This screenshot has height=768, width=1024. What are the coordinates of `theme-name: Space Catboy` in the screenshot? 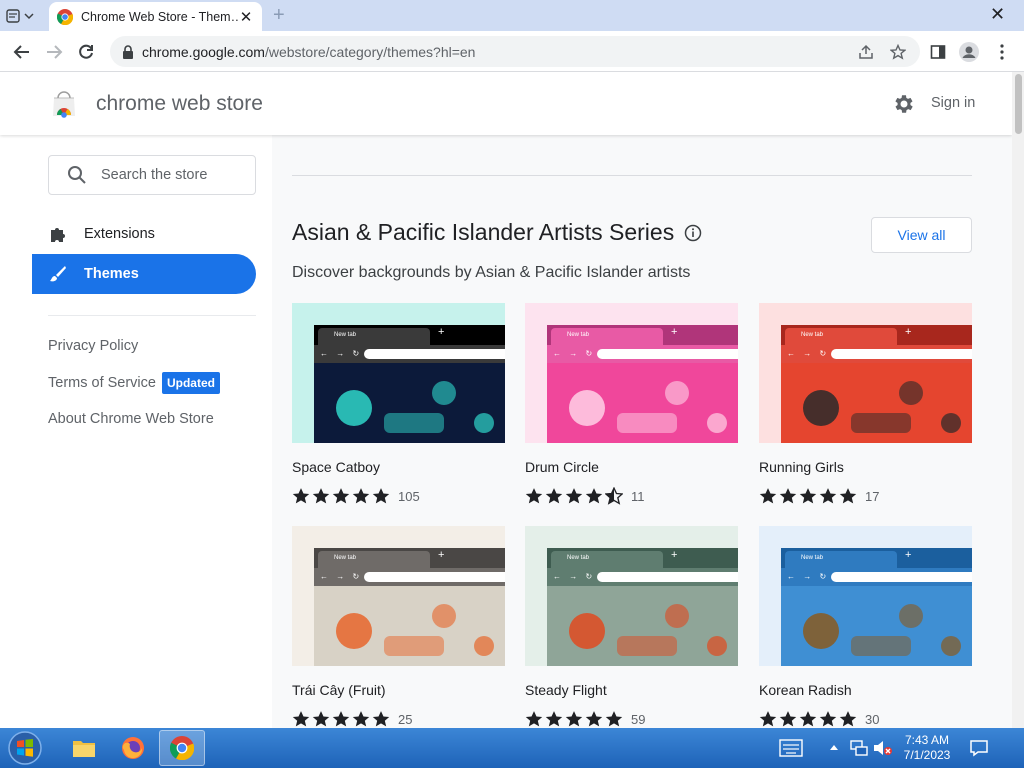 It's located at (398, 468).